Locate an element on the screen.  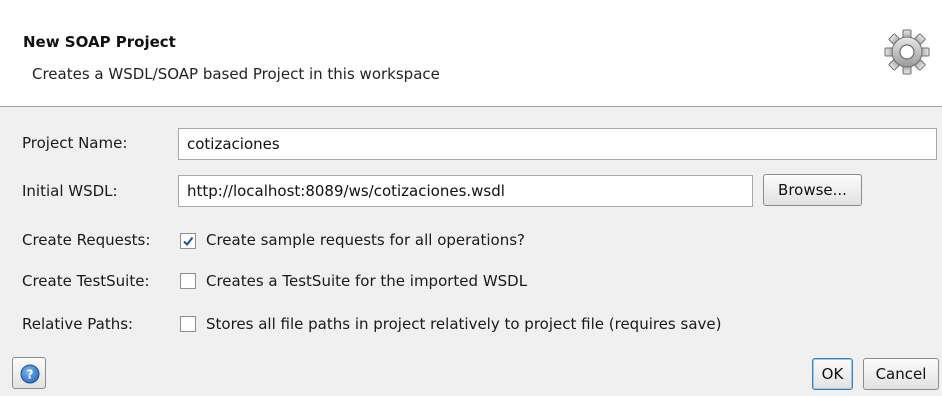
cancel-button: Cancel is located at coordinates (901, 374).